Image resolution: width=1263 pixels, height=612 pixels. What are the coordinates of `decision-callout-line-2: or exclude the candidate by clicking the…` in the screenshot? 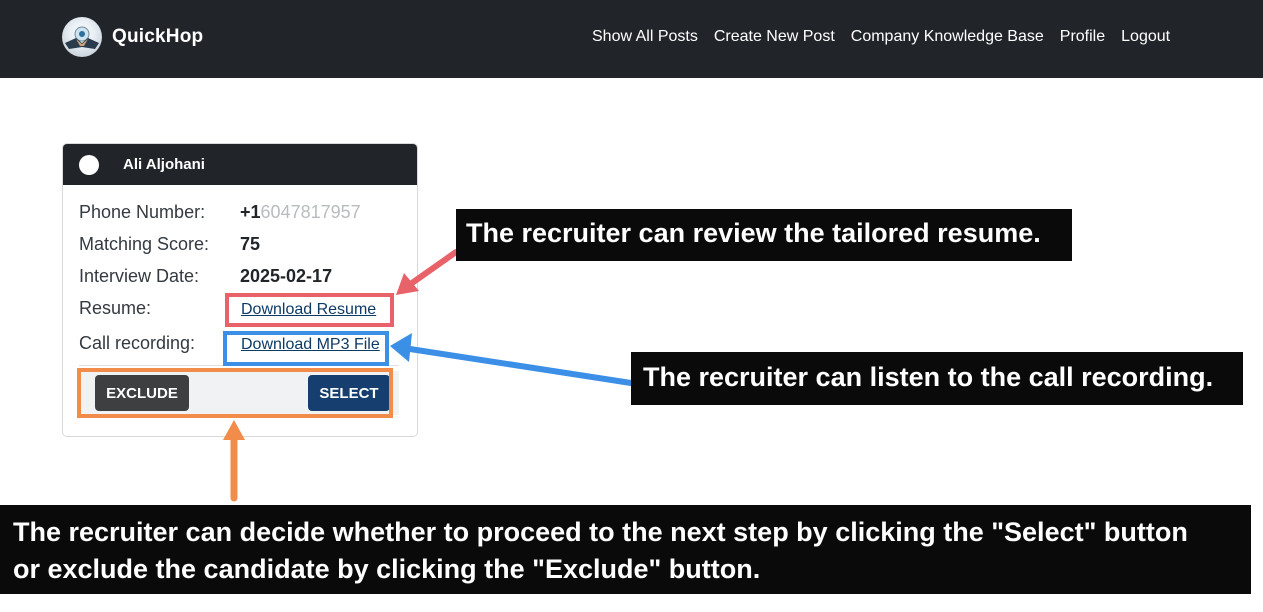 It's located at (387, 569).